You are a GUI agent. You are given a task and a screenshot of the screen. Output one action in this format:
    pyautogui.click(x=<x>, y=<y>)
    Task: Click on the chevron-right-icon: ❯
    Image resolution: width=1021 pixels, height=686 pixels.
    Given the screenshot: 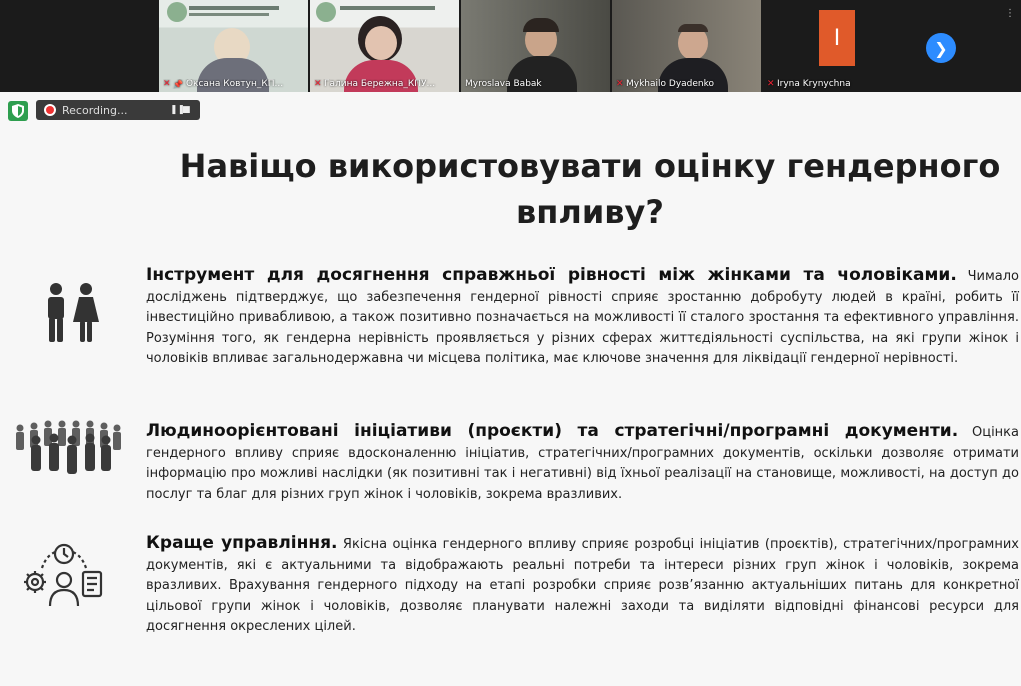 What is the action you would take?
    pyautogui.click(x=941, y=48)
    